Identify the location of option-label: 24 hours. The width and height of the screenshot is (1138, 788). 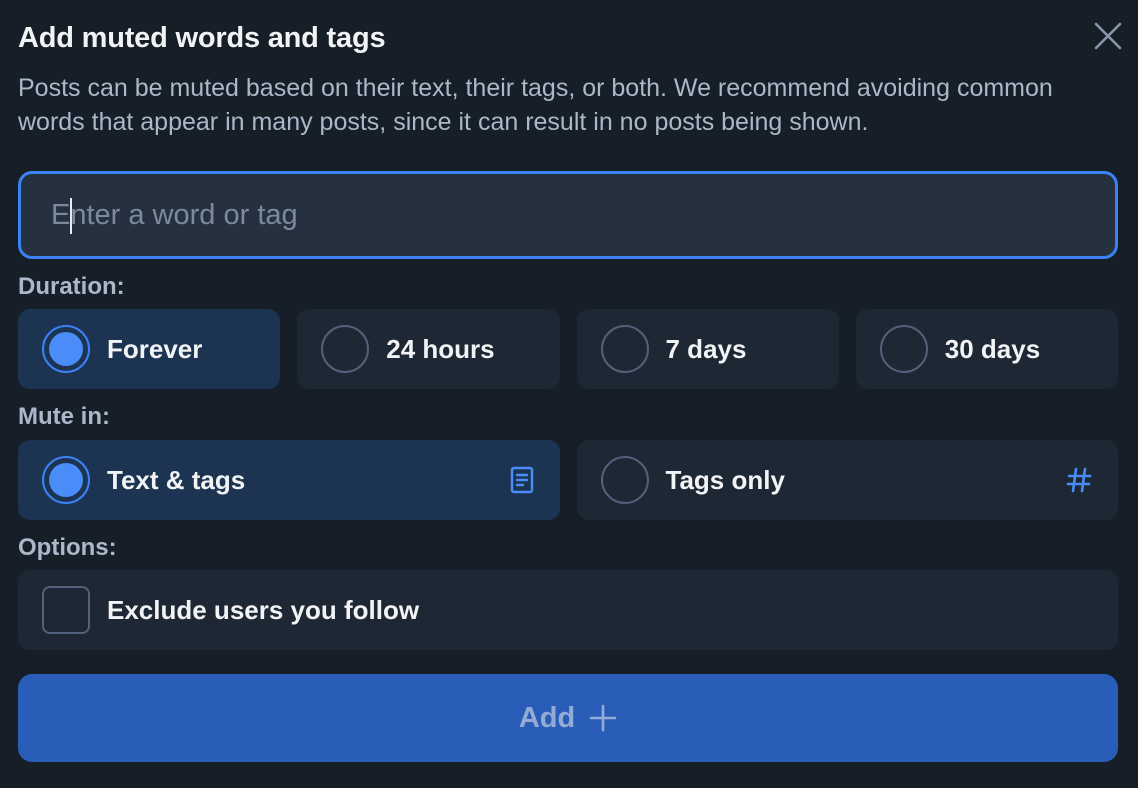
(440, 348).